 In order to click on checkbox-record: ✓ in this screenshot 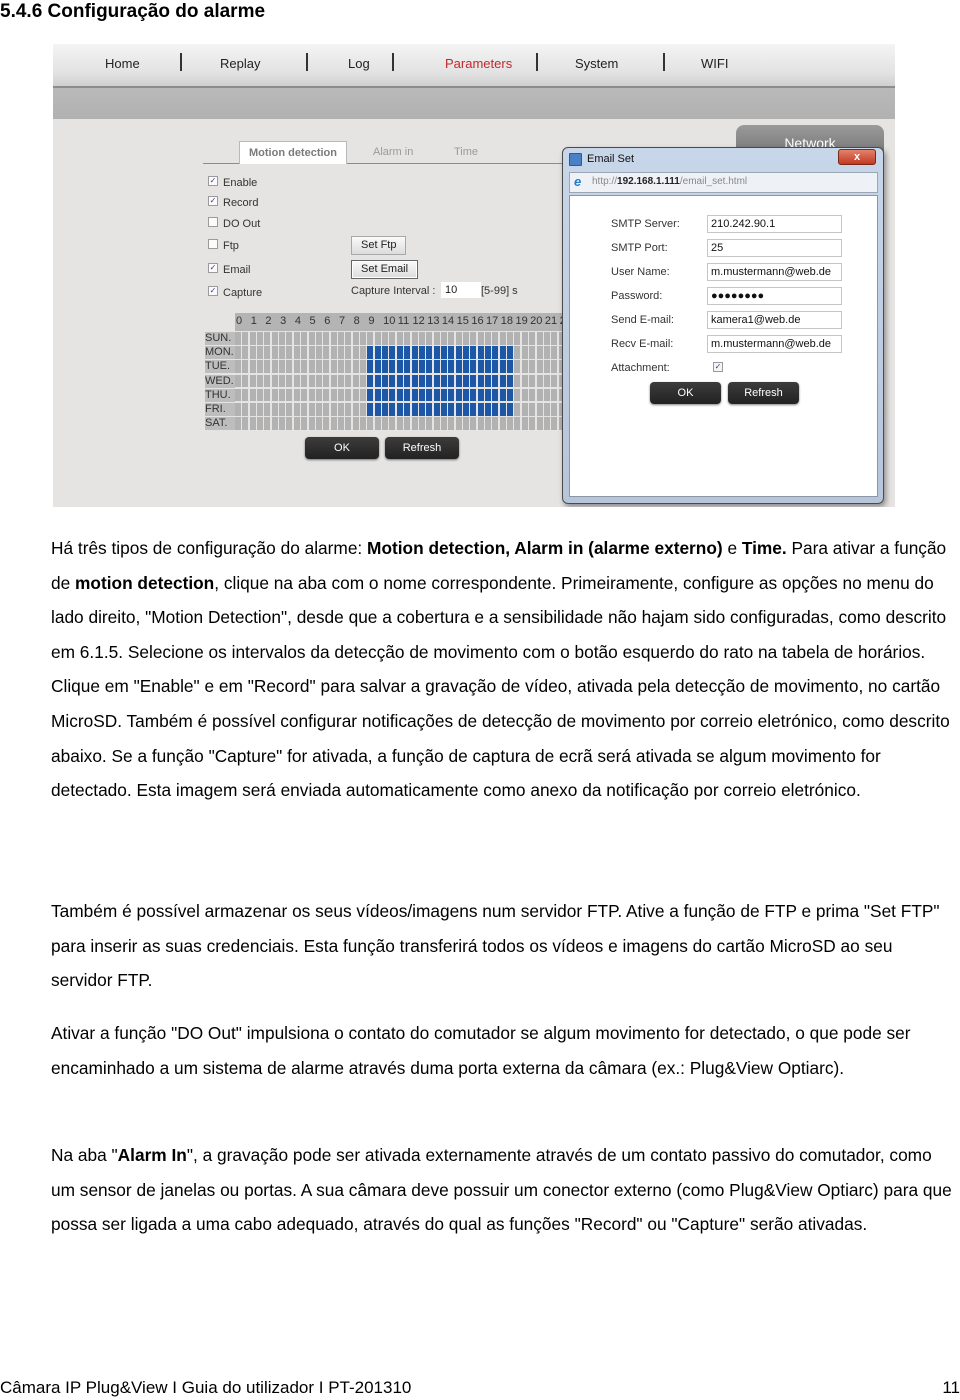, I will do `click(213, 201)`.